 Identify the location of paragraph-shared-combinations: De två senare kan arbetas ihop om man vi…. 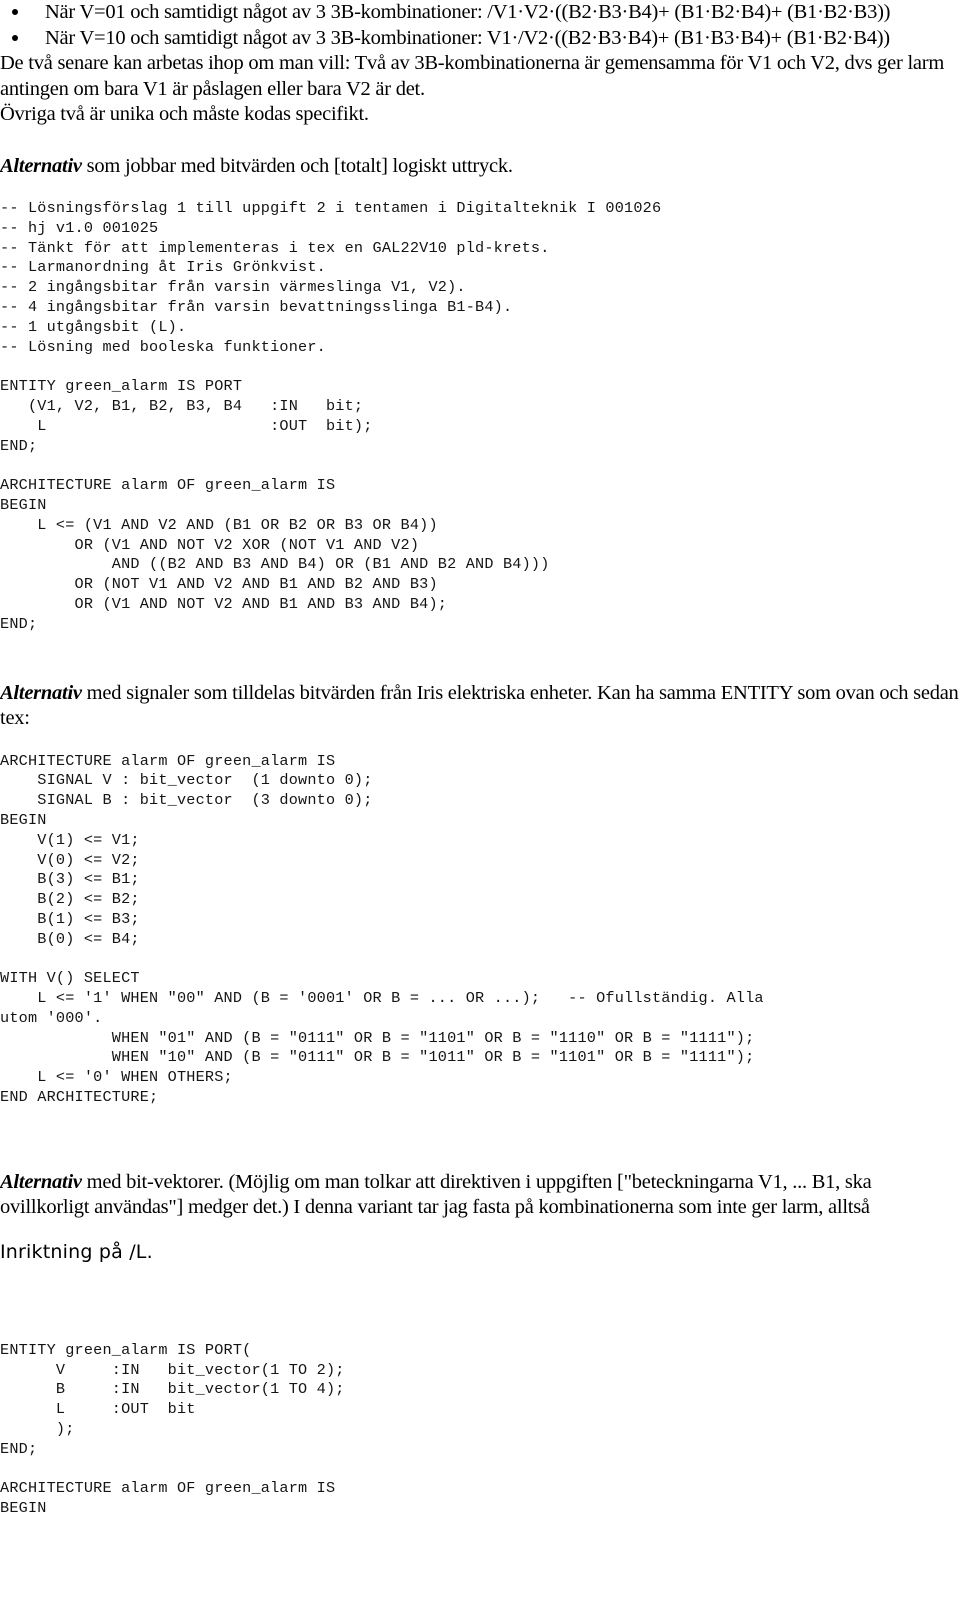
(472, 76).